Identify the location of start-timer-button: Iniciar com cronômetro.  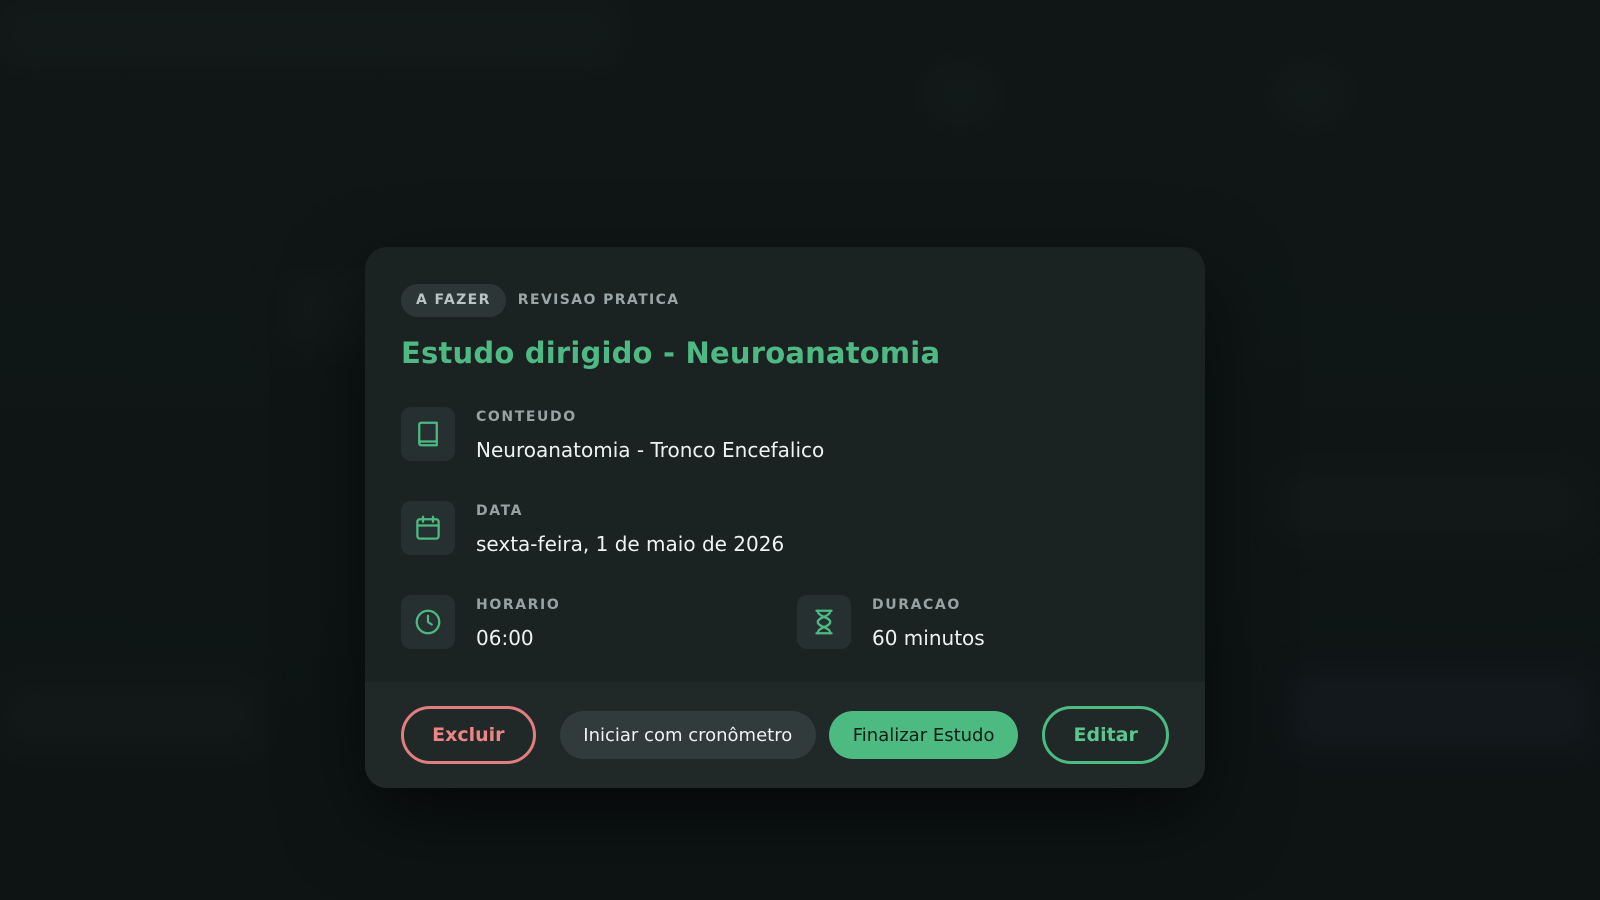
(687, 735).